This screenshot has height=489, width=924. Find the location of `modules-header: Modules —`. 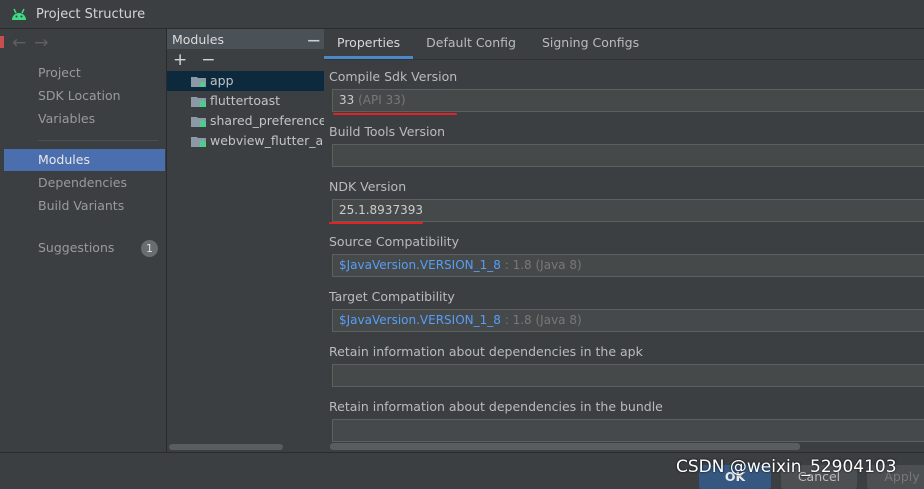

modules-header: Modules — is located at coordinates (245, 39).